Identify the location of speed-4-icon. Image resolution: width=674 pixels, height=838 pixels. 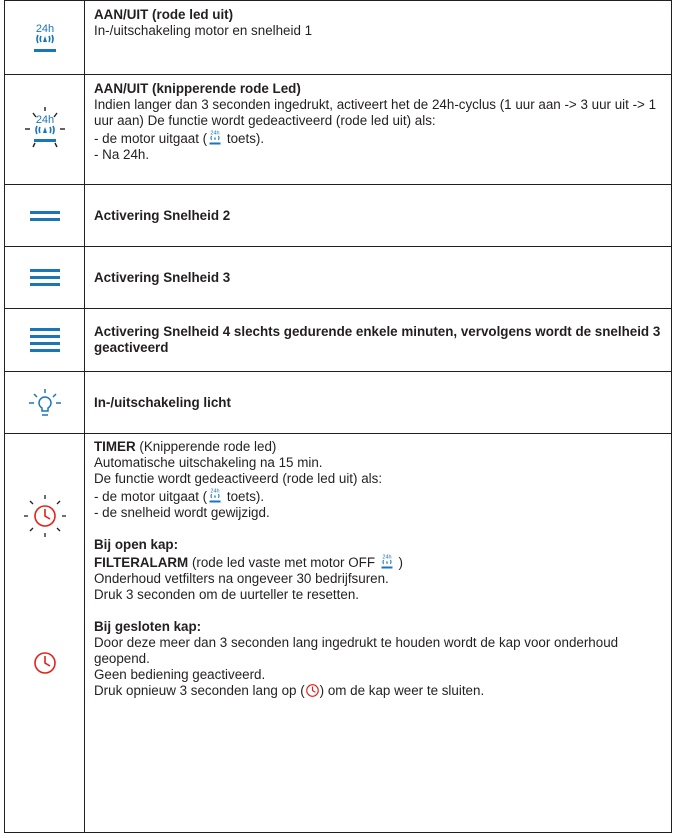
(44, 340).